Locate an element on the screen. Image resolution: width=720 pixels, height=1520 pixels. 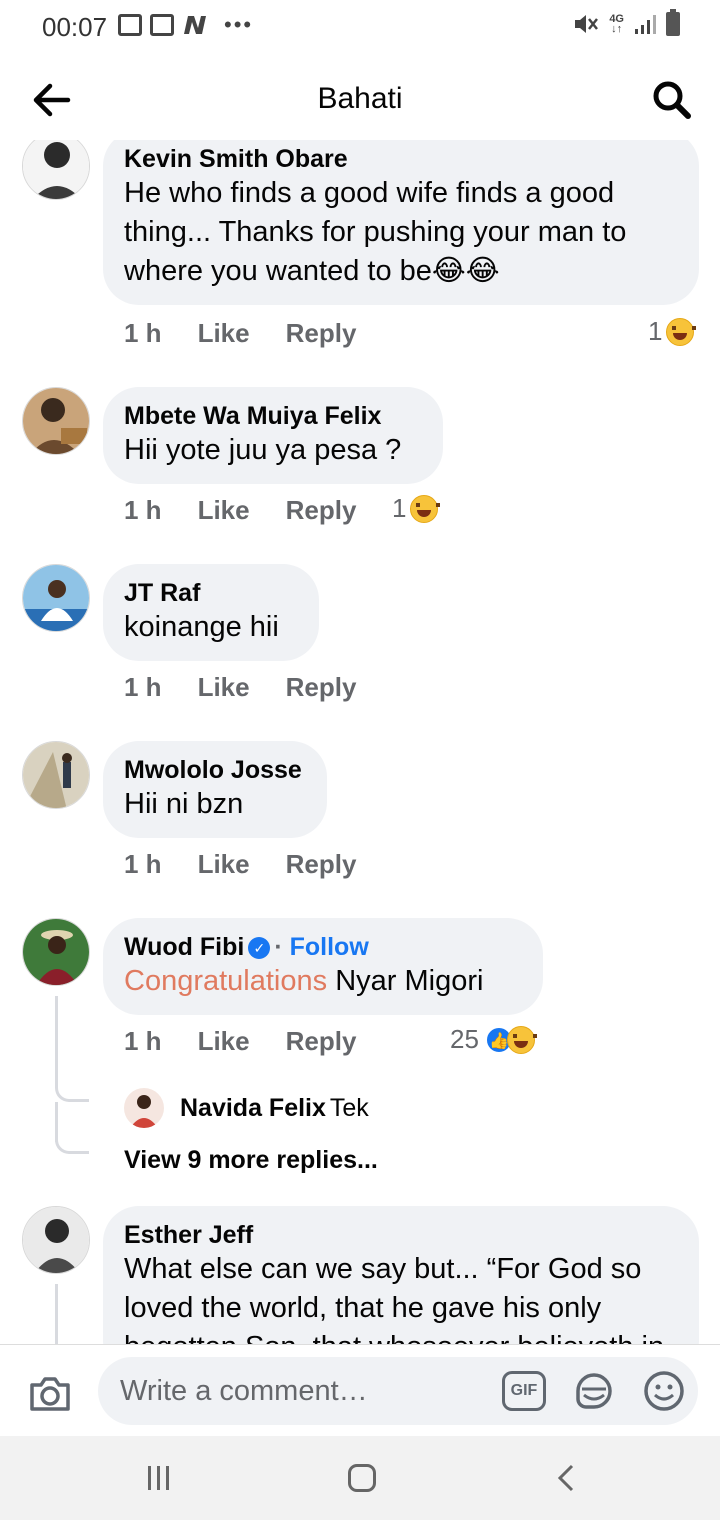
comment-author: Esther Jeff is located at coordinates (400, 1235).